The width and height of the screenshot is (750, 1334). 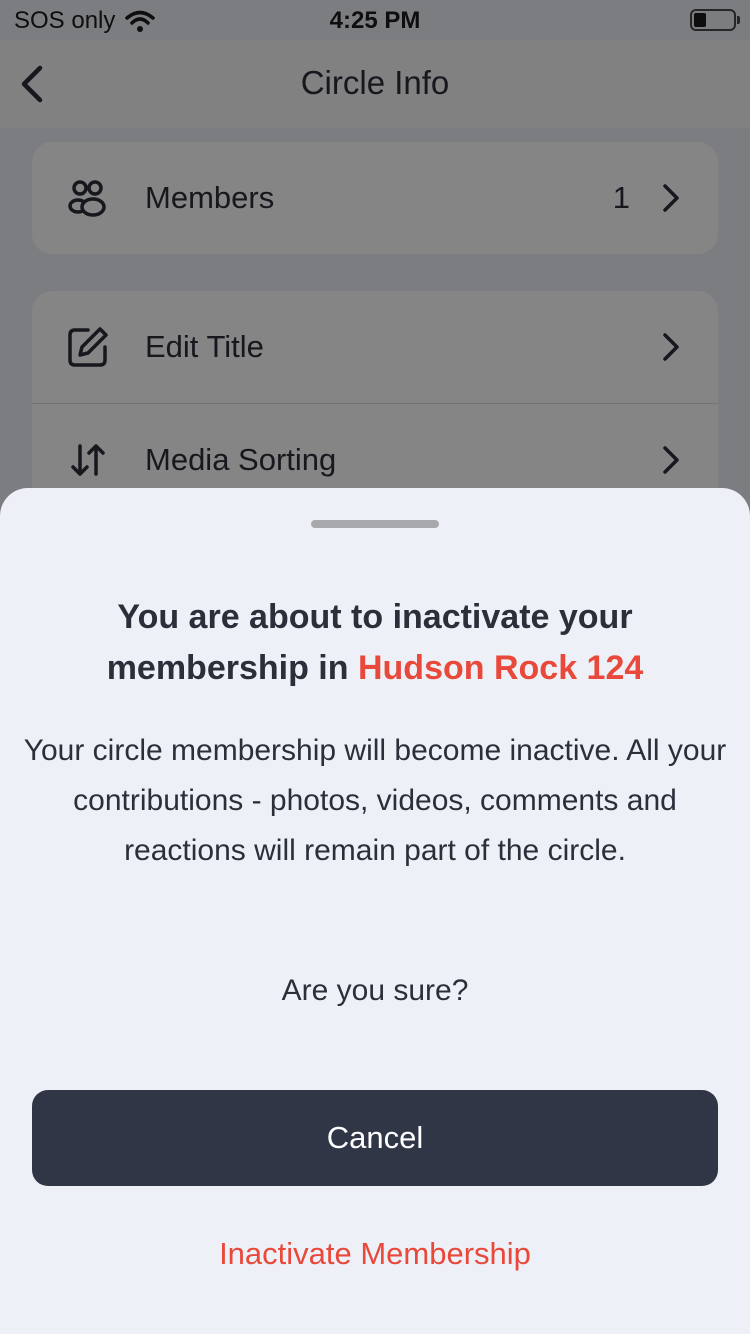 I want to click on circle-name: Hudson Rock 124, so click(x=500, y=668).